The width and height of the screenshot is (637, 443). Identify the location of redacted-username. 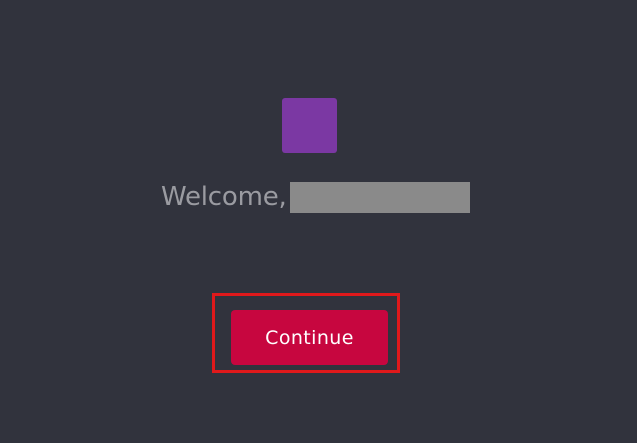
(379, 197).